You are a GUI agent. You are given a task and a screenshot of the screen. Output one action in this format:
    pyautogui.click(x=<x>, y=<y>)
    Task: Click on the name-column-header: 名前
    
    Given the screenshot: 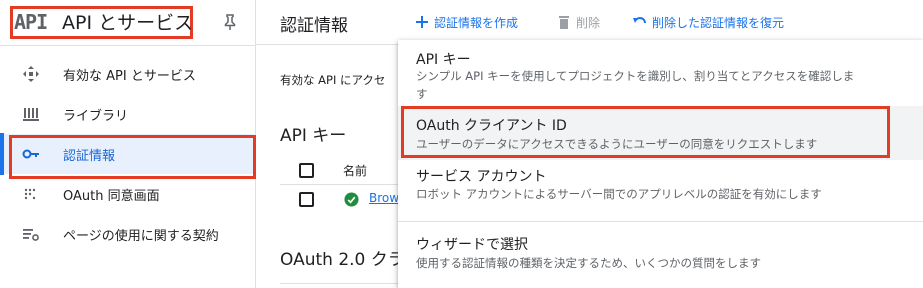 What is the action you would take?
    pyautogui.click(x=355, y=171)
    